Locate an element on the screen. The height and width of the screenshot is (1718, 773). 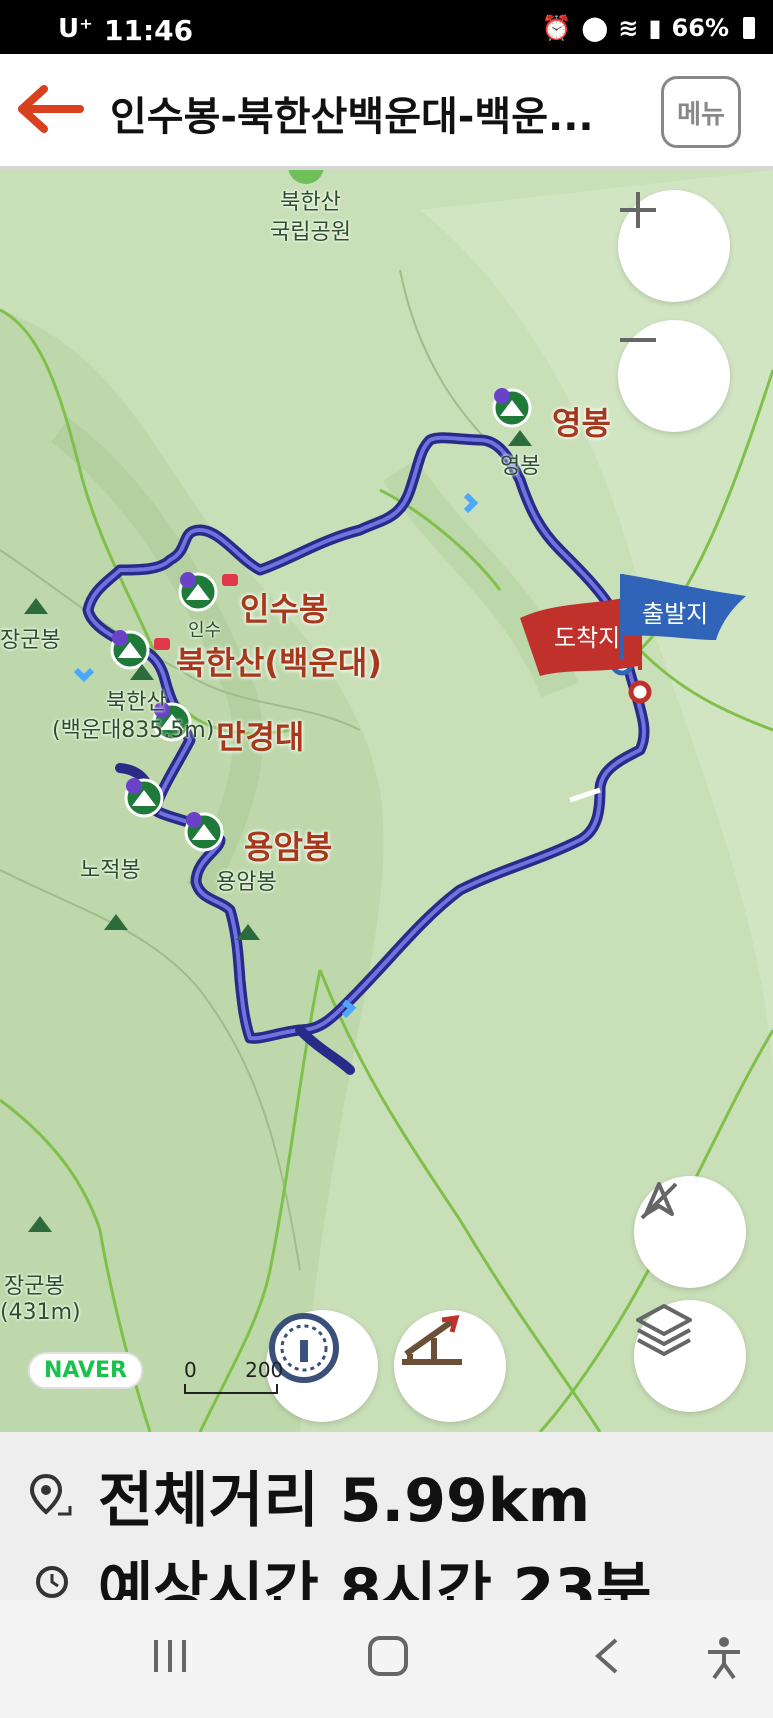
clock: 11:46 is located at coordinates (149, 30).